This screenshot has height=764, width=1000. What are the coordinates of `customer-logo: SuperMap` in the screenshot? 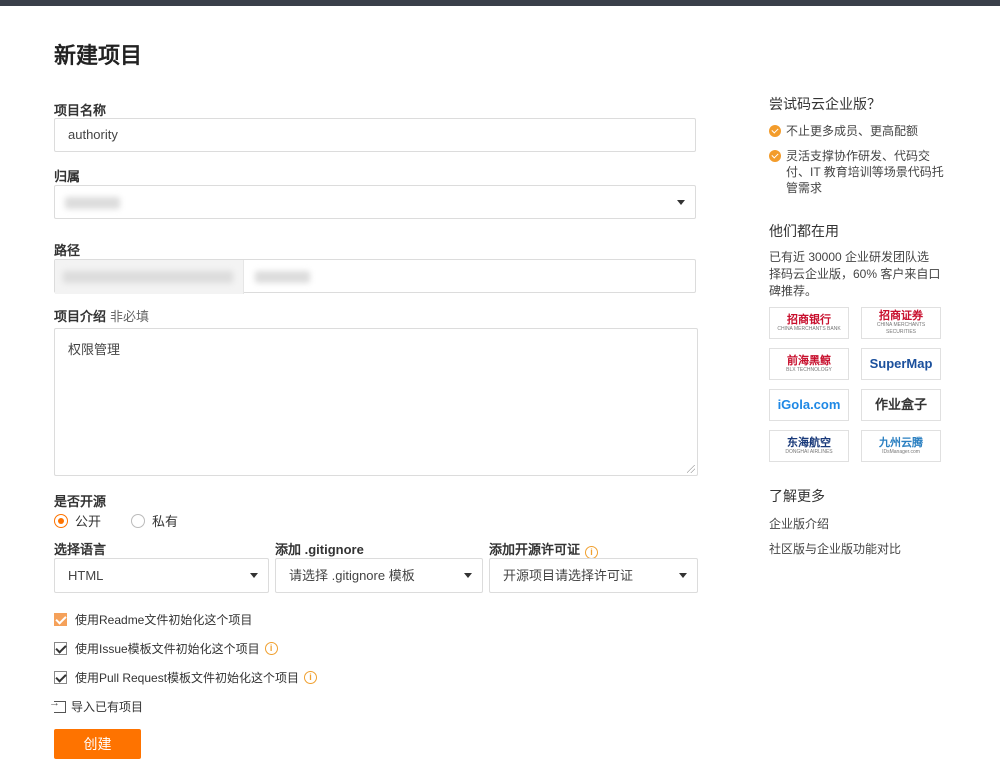 It's located at (901, 364).